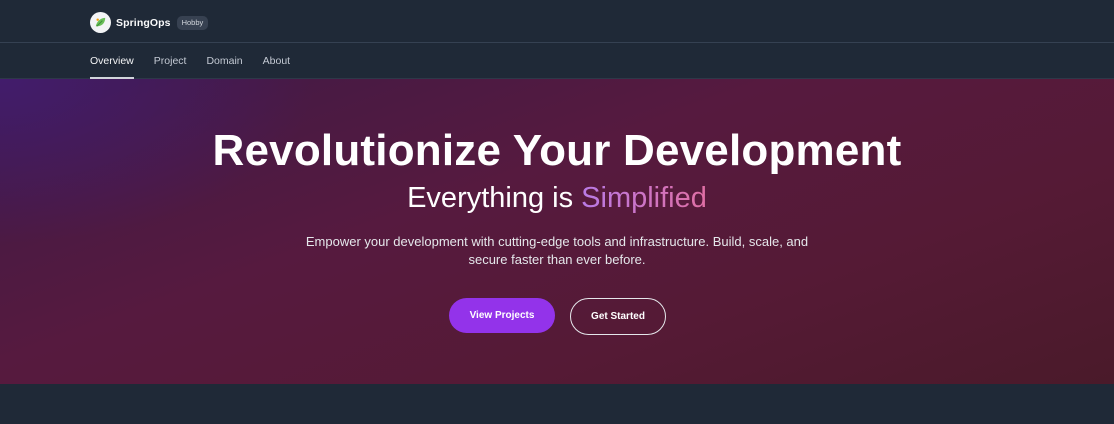 This screenshot has height=424, width=1114. Describe the element at coordinates (557, 150) in the screenshot. I see `hero-title: Revolutionize Your Development` at that location.